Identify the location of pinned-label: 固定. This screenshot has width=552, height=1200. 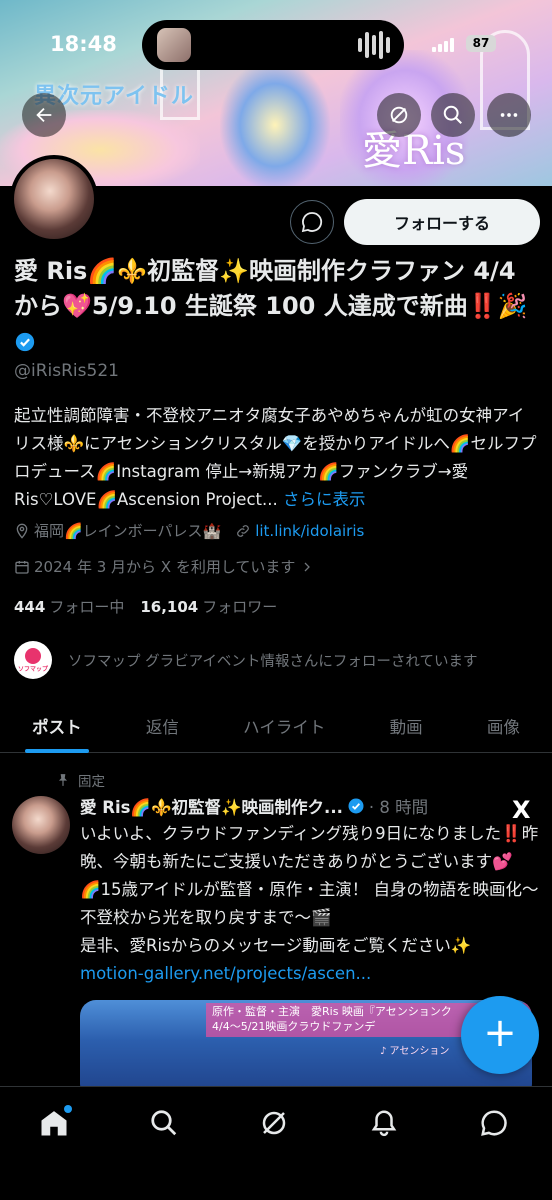
(91, 782).